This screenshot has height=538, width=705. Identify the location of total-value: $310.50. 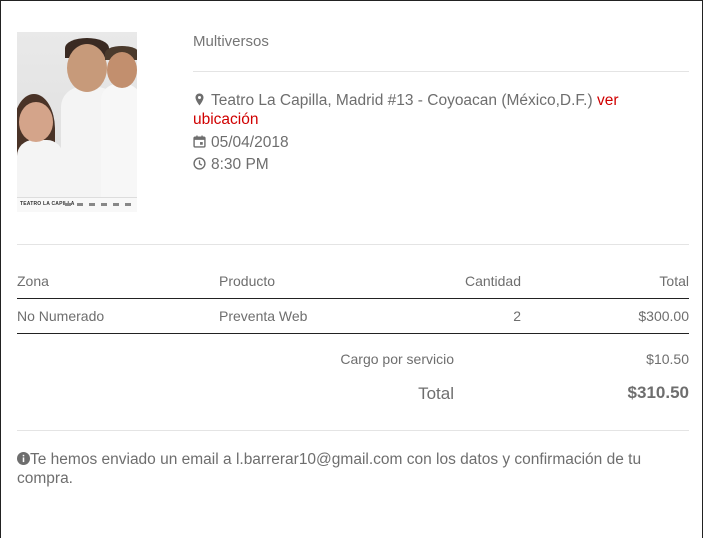
(658, 392).